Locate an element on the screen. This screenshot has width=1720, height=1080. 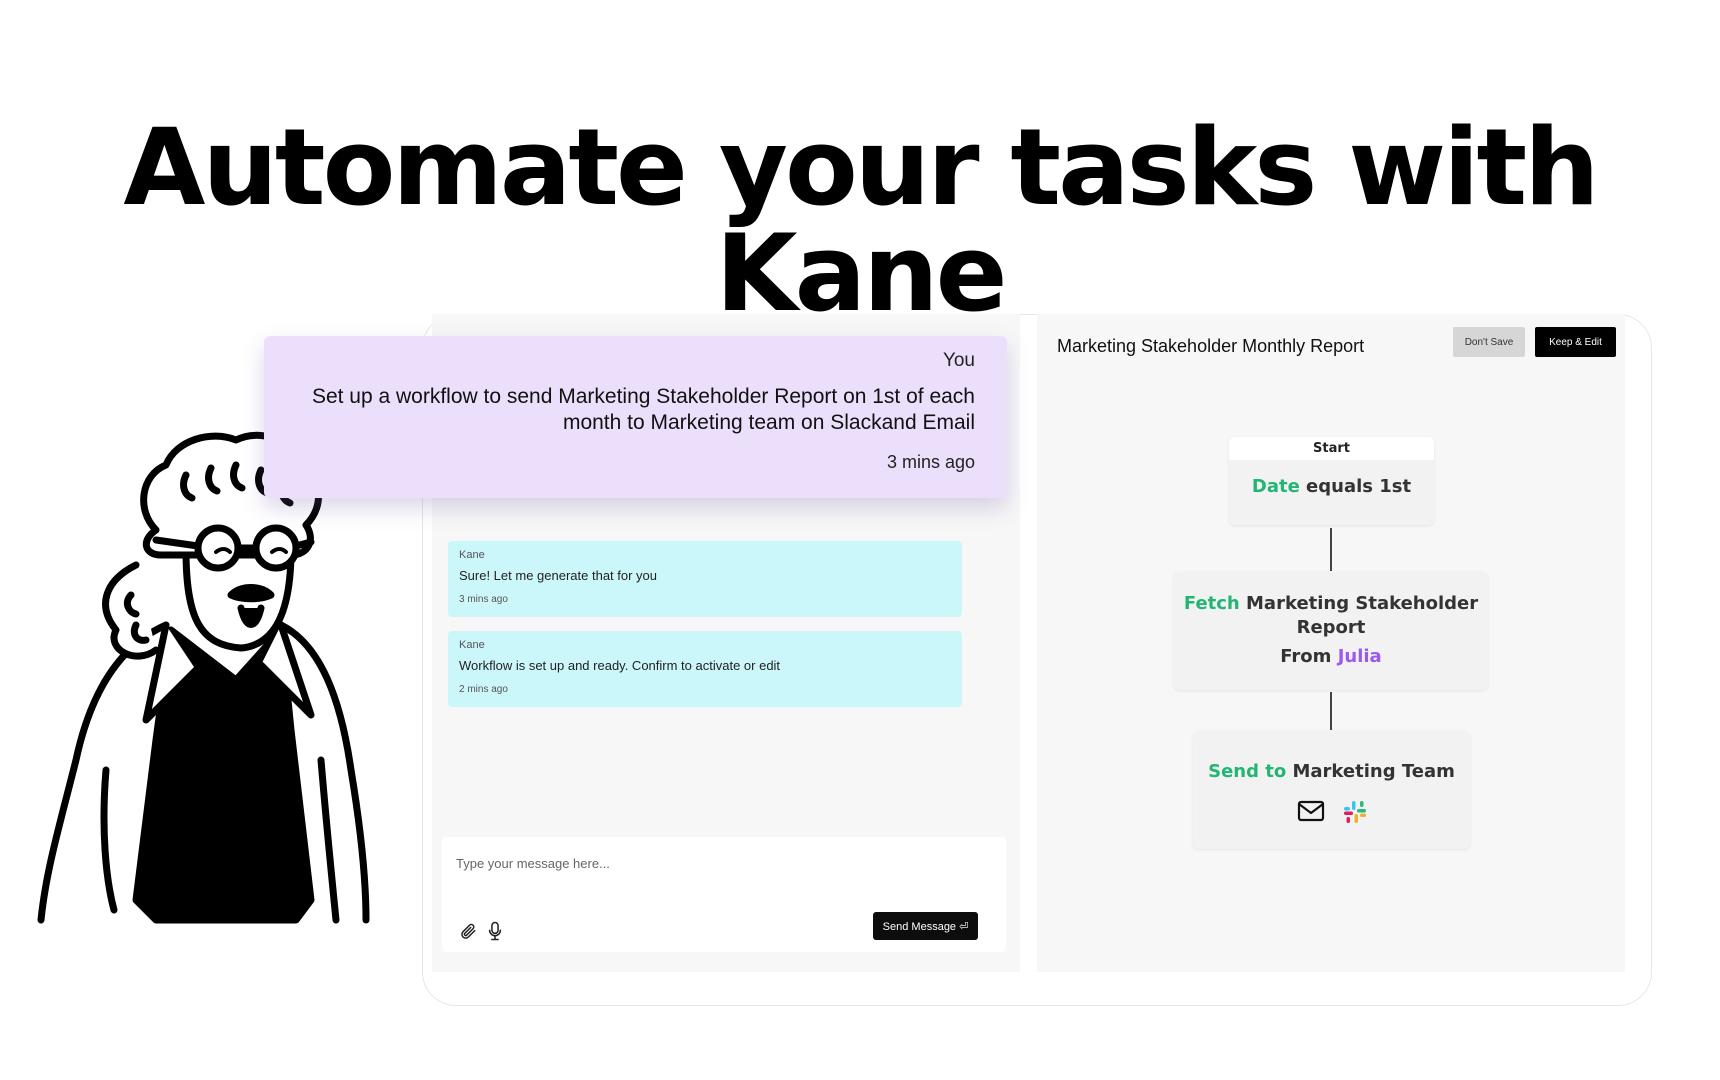
message-composer: Send Message ⏎ is located at coordinates (724, 894).